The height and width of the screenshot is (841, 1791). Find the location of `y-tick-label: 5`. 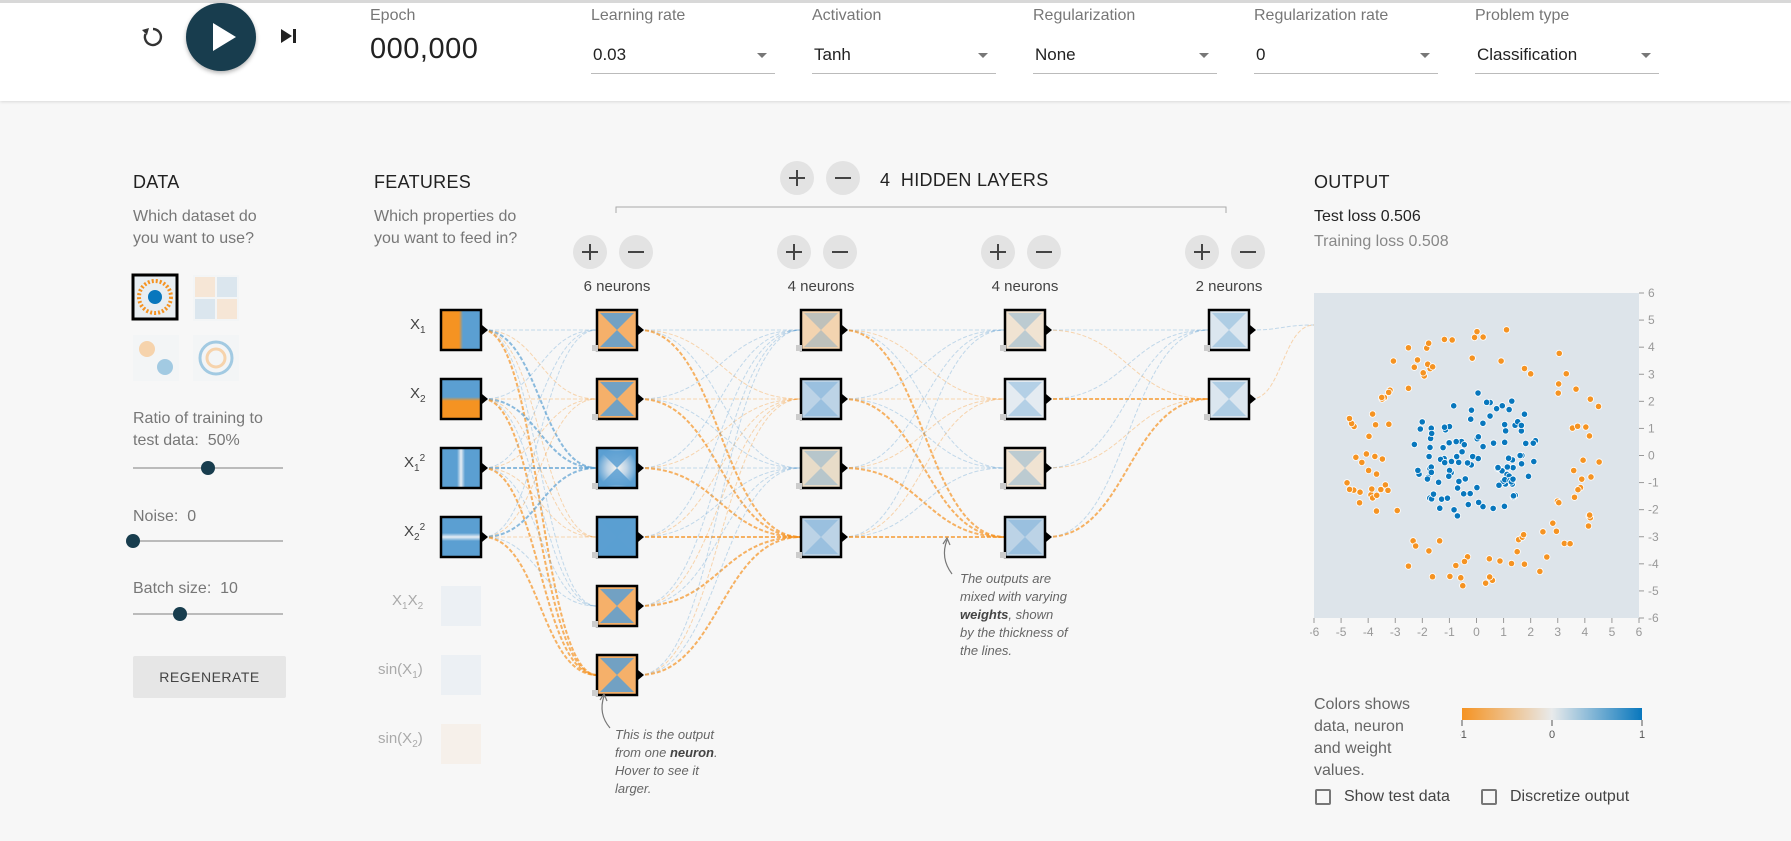

y-tick-label: 5 is located at coordinates (1651, 320).